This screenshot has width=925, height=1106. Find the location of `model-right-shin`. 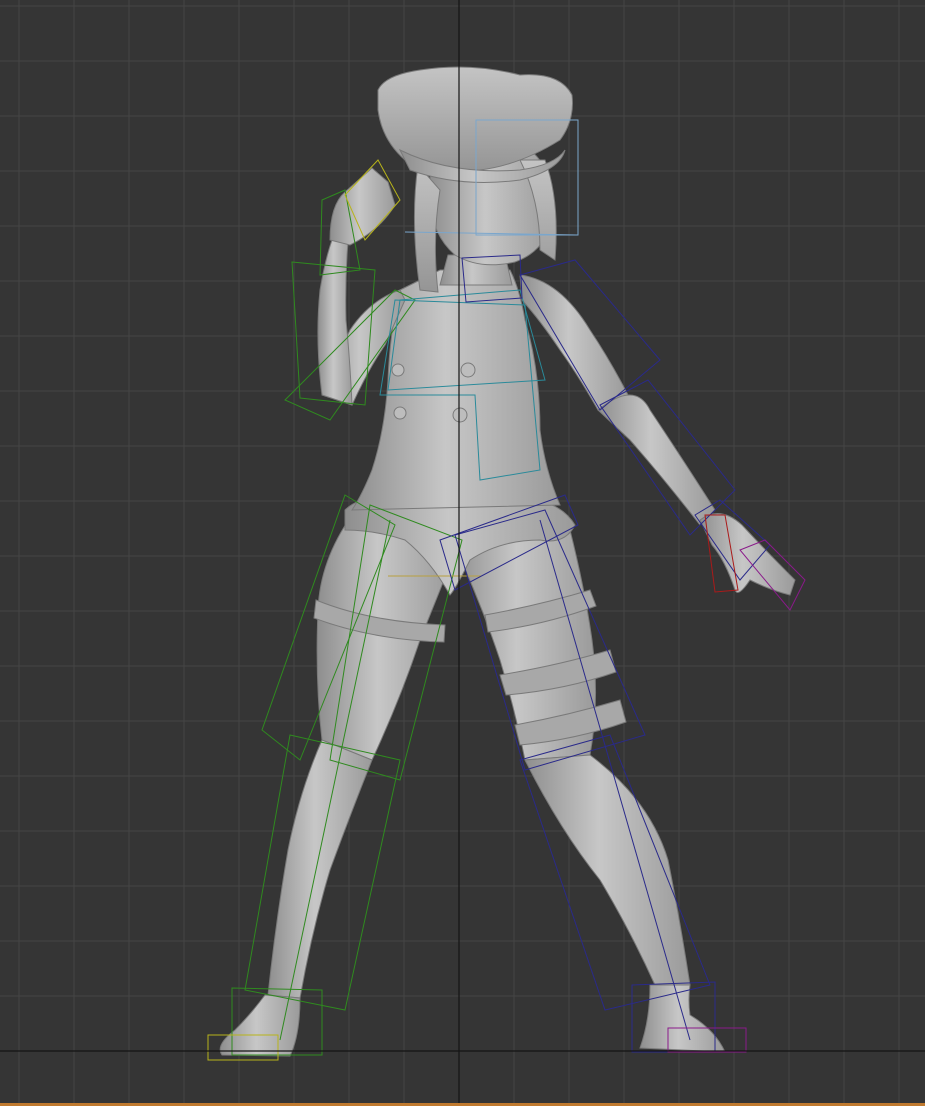

model-right-shin is located at coordinates (607, 870).